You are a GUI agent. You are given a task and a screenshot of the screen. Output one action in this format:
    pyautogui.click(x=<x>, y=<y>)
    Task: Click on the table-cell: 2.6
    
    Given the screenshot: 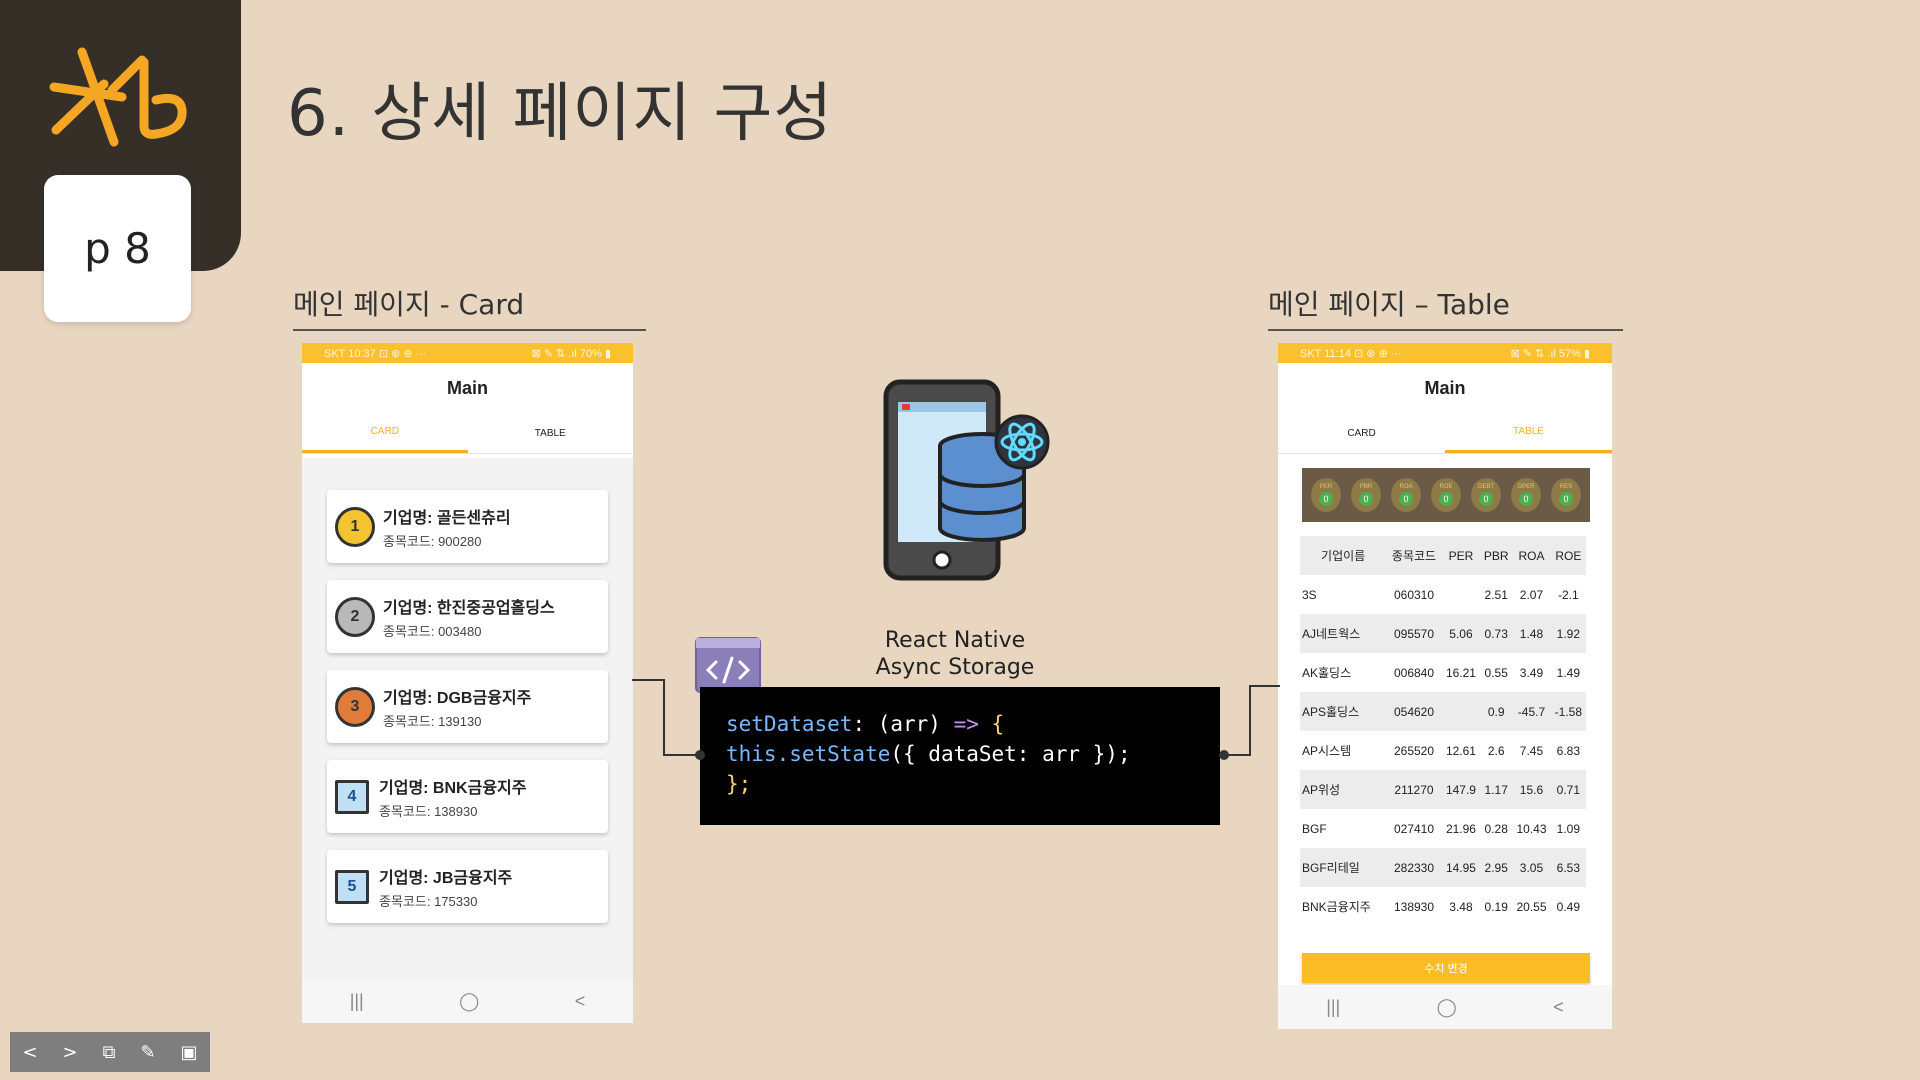 What is the action you would take?
    pyautogui.click(x=1496, y=750)
    